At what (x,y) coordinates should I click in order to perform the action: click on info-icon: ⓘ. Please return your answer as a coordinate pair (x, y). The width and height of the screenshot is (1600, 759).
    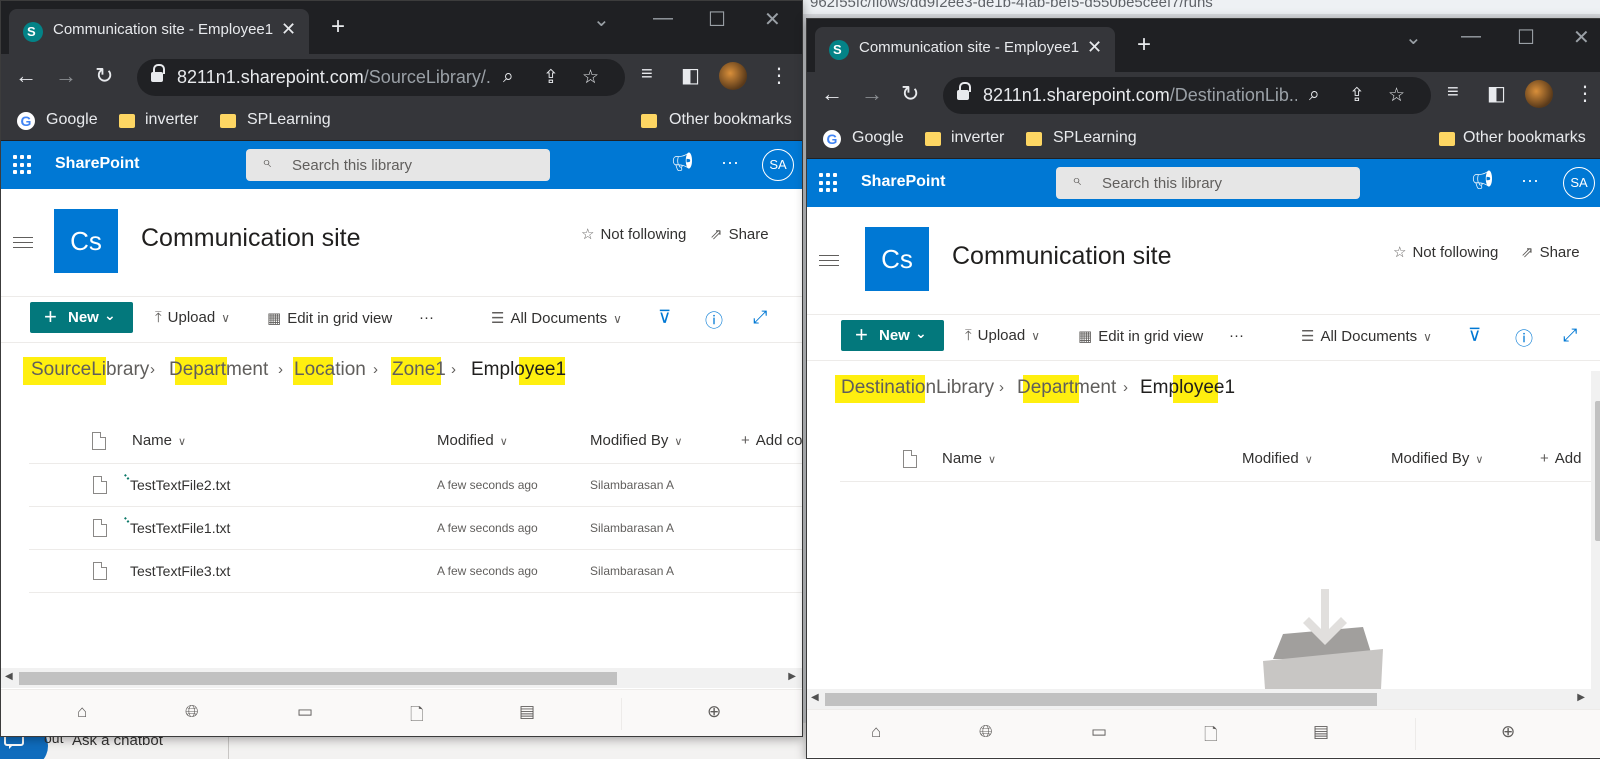
    Looking at the image, I should click on (1524, 338).